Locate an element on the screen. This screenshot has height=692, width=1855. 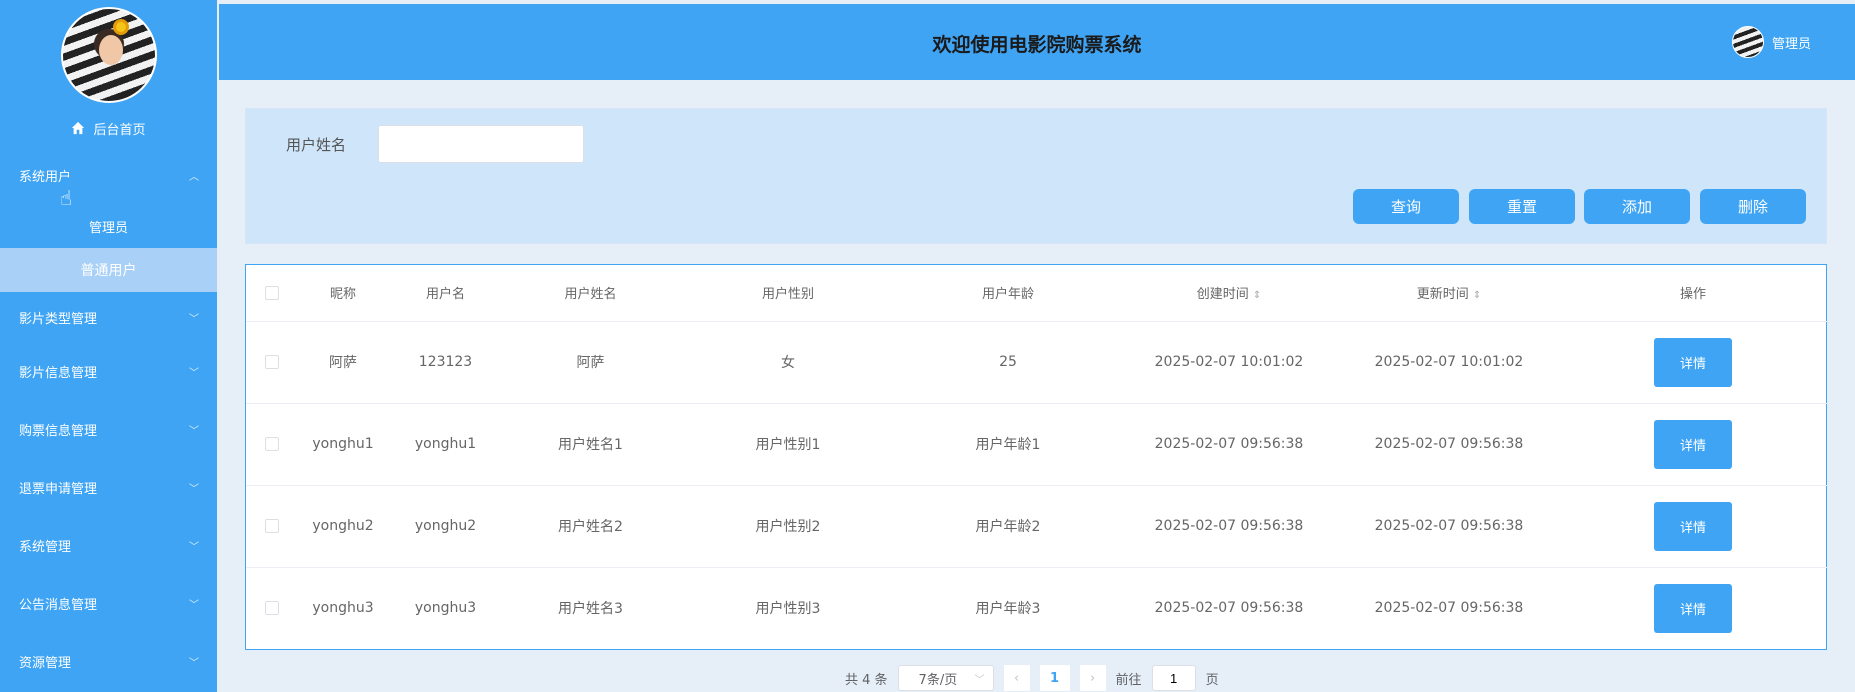
user-name-search-input is located at coordinates (481, 144).